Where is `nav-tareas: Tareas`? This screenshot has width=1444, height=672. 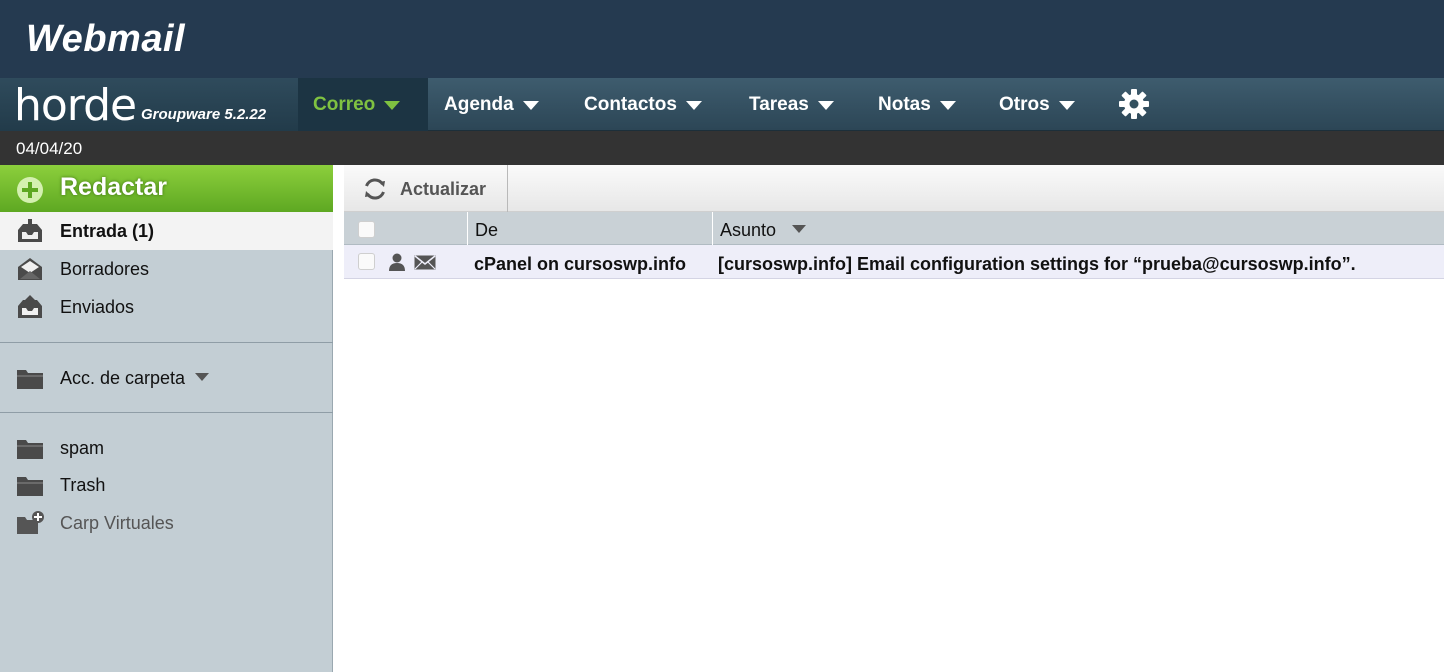 nav-tareas: Tareas is located at coordinates (791, 104).